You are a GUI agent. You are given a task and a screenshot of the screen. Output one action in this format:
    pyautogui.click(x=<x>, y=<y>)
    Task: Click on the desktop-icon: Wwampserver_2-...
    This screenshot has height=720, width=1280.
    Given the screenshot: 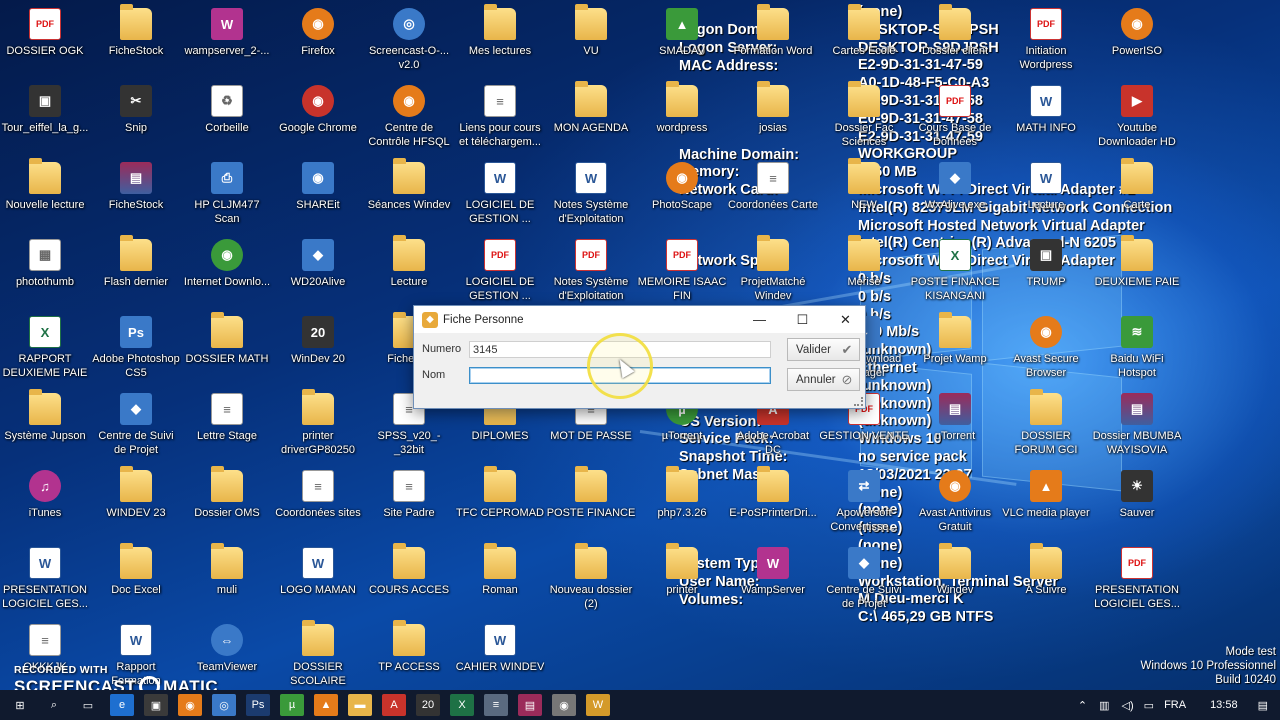 What is the action you would take?
    pyautogui.click(x=227, y=40)
    